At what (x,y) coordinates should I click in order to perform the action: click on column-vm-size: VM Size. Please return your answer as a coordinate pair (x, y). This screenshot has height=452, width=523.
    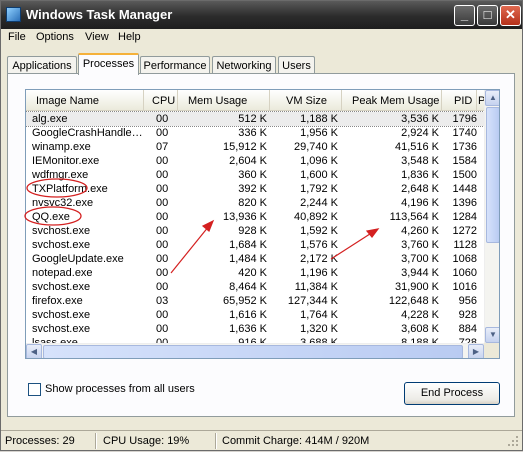
    Looking at the image, I should click on (306, 100).